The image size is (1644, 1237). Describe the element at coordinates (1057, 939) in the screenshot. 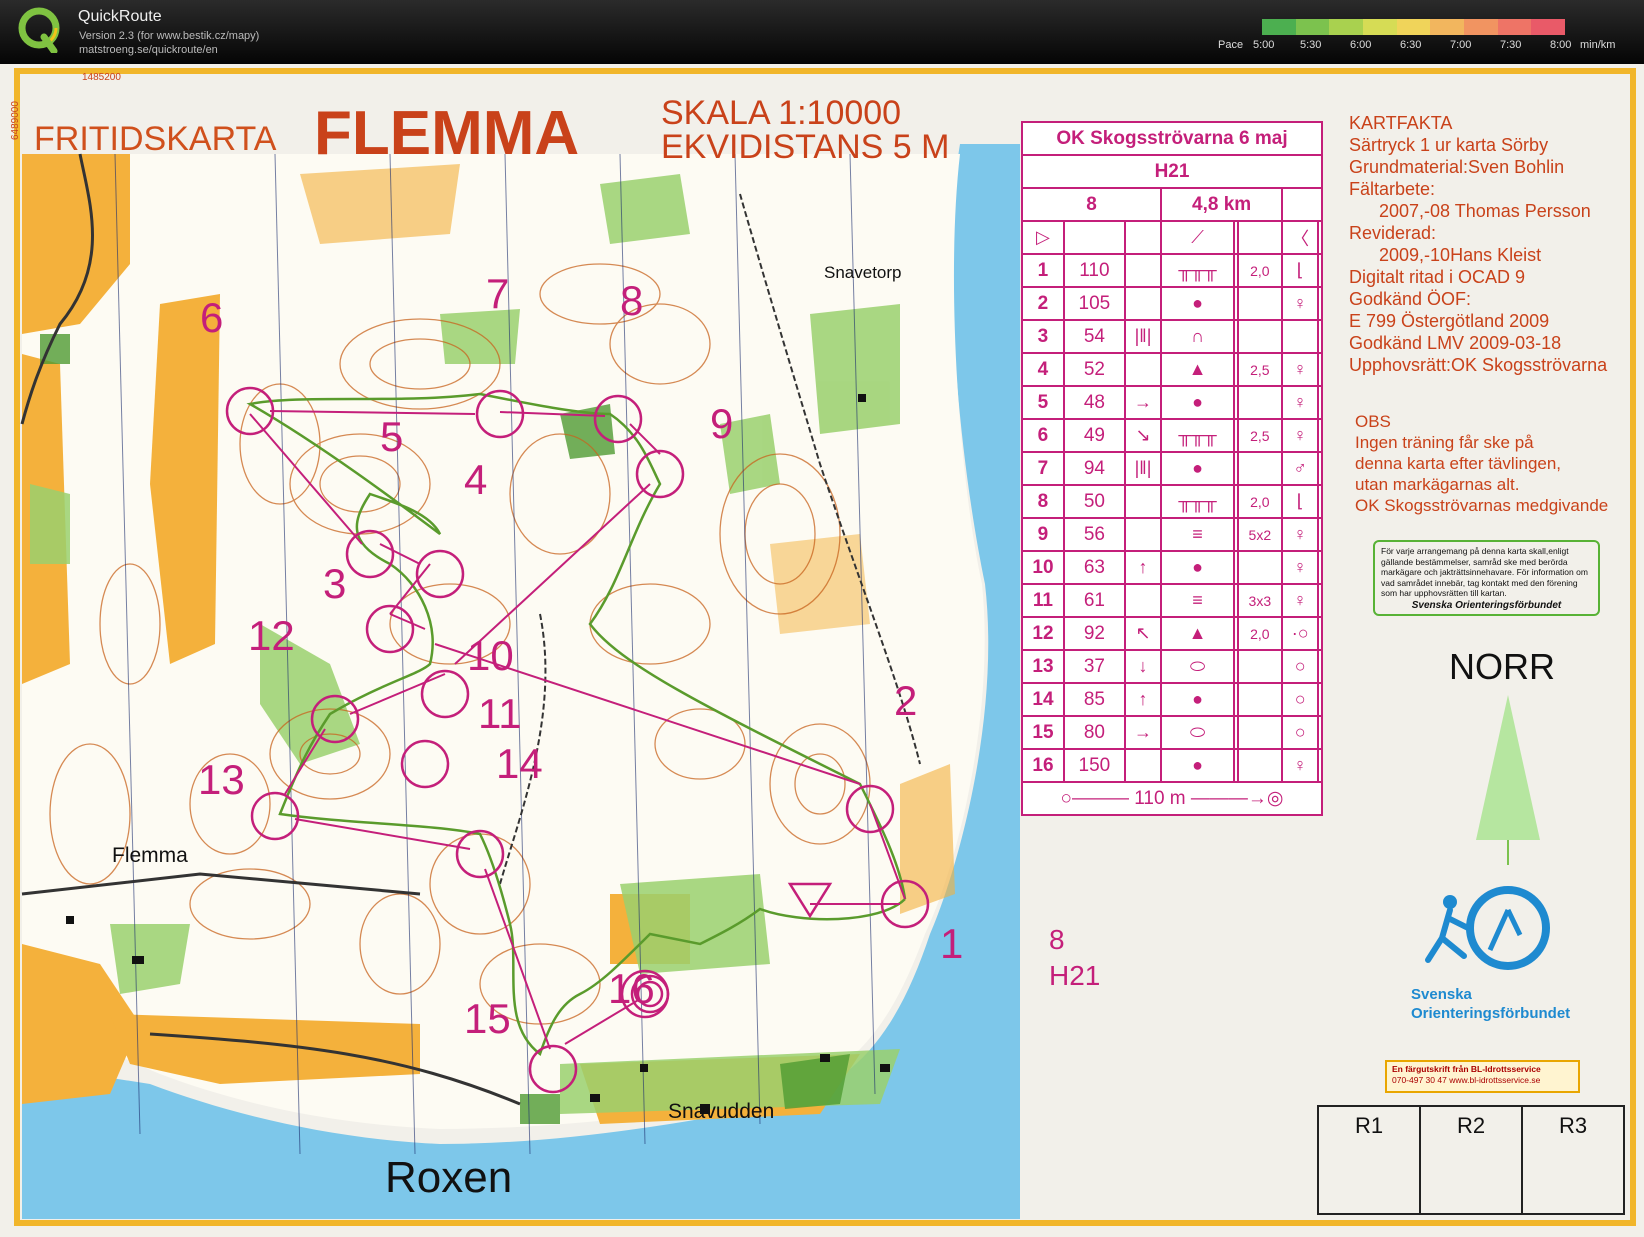

I see `course-number: 8` at that location.